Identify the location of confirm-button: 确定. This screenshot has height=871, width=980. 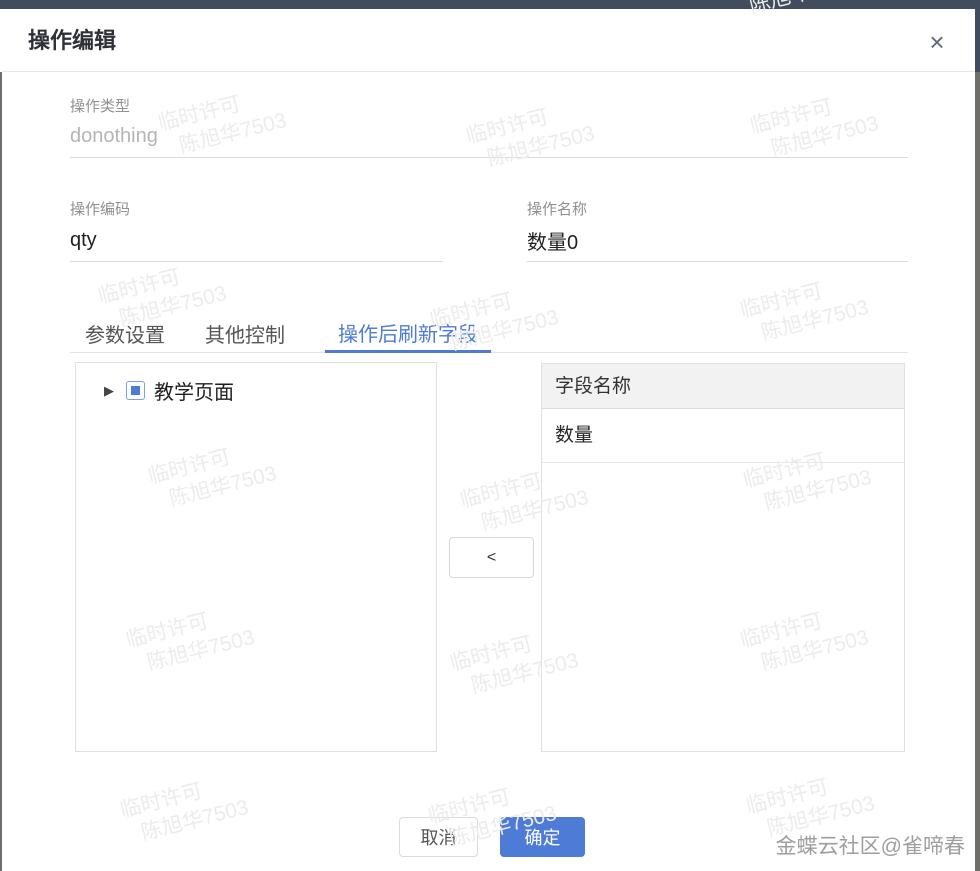
(542, 837).